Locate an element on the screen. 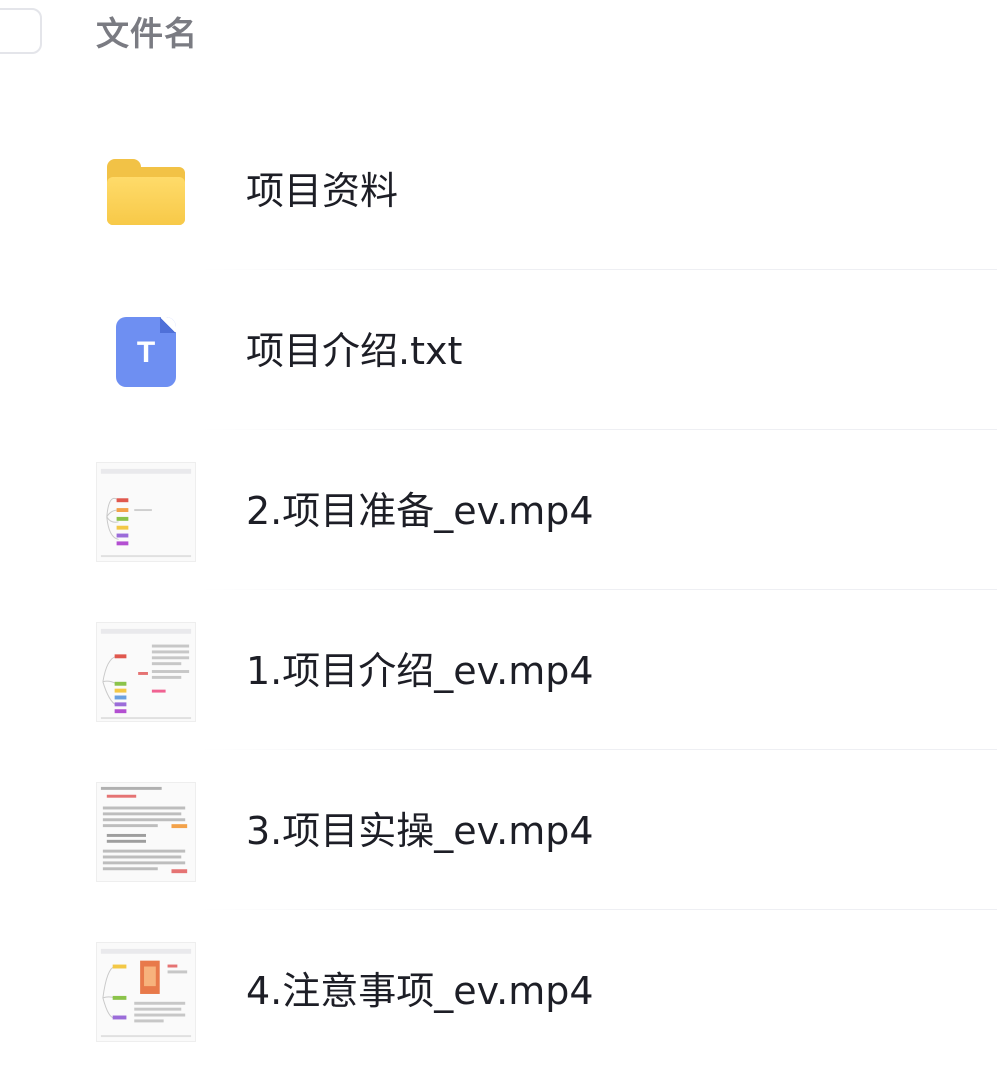 The image size is (997, 1071). file-name: 项目资料 is located at coordinates (322, 191).